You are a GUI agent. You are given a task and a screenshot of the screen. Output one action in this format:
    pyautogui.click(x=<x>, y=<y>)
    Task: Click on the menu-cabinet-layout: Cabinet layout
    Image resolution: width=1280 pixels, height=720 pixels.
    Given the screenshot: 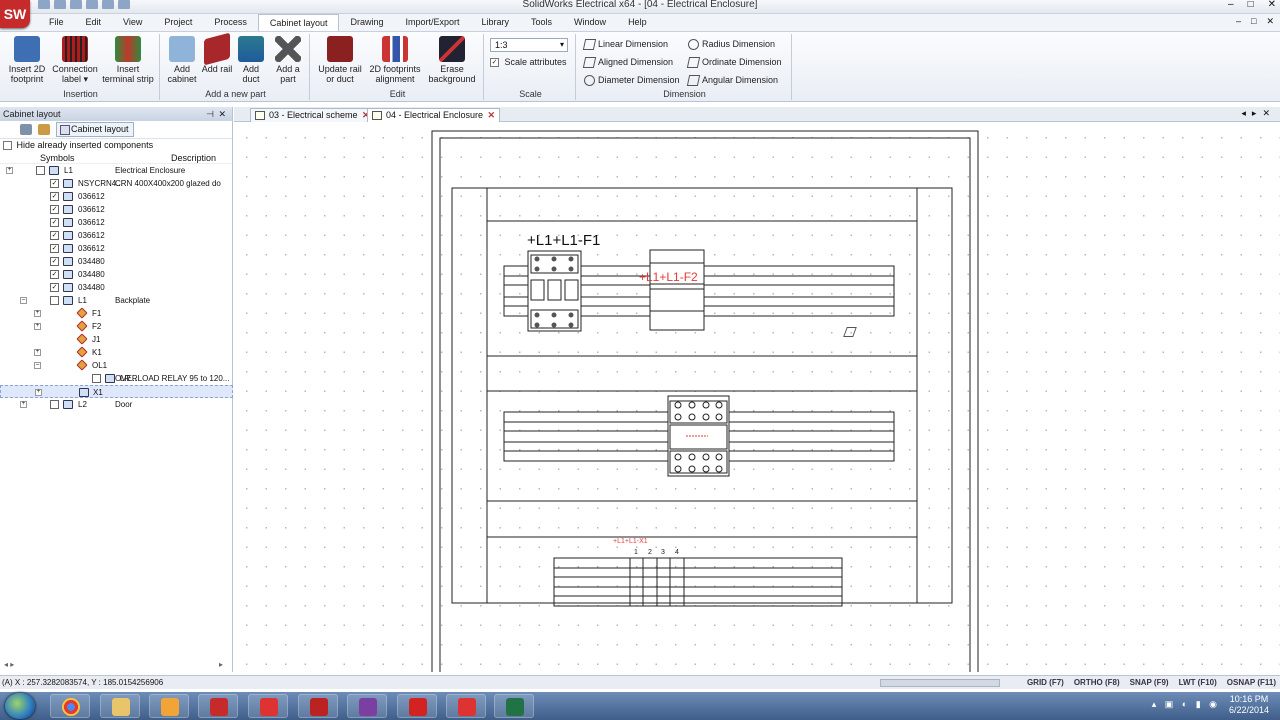 What is the action you would take?
    pyautogui.click(x=298, y=22)
    